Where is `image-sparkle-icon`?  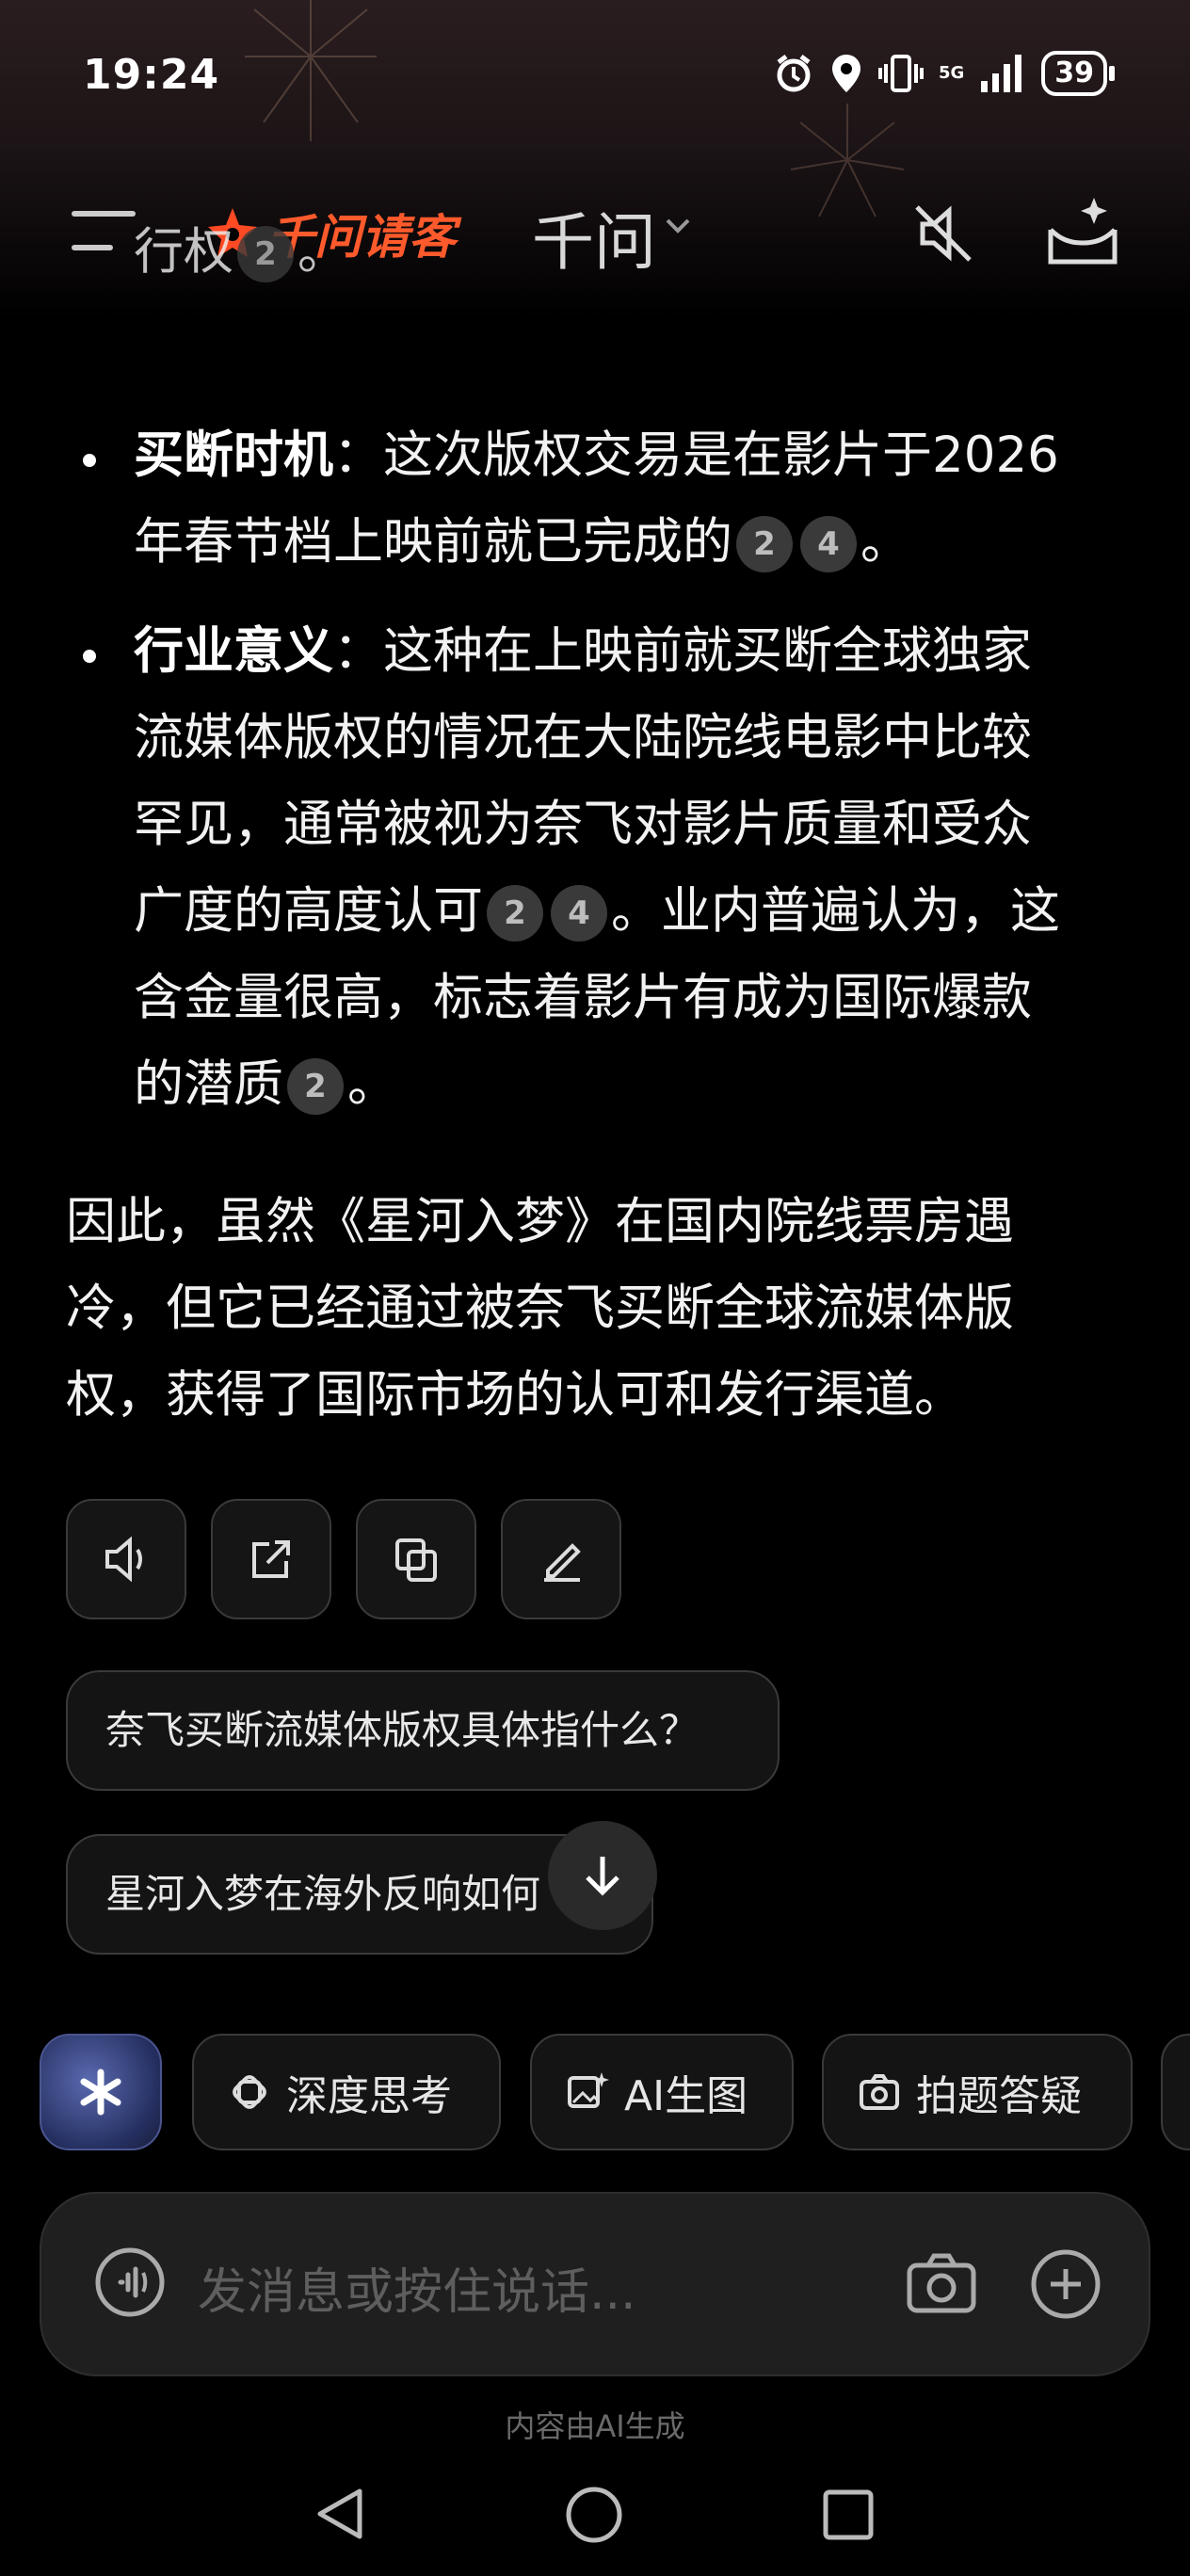
image-sparkle-icon is located at coordinates (588, 2090).